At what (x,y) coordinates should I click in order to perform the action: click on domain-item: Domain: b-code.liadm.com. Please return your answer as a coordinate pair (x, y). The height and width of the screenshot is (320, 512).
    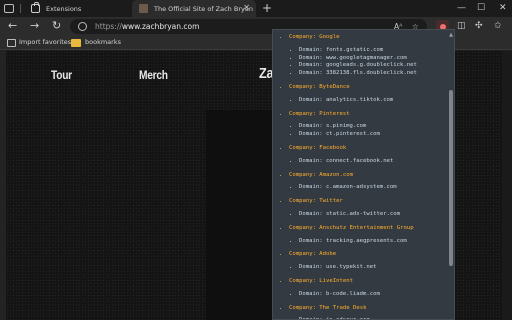
    Looking at the image, I should click on (372, 295).